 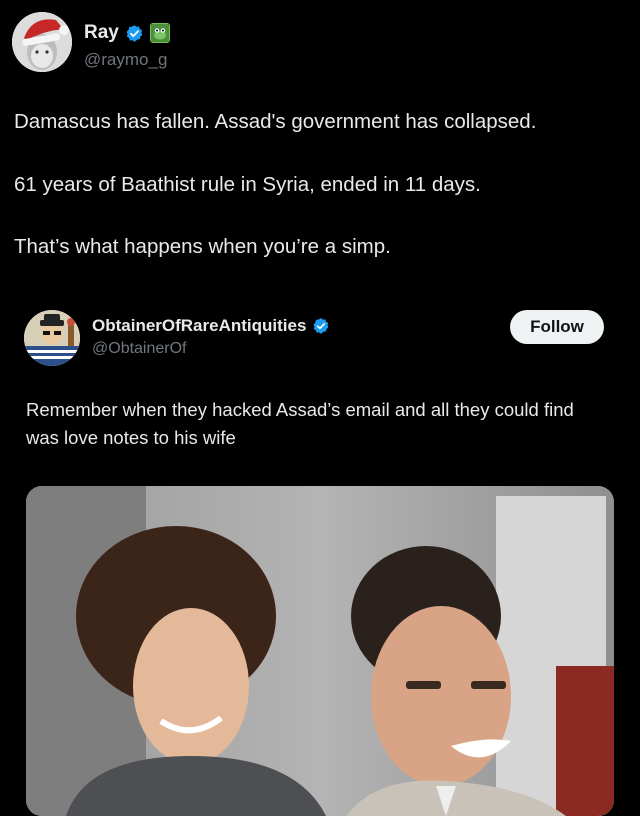 I want to click on post-paragraph-3: That’s what happens when you’re a simp., so click(x=202, y=246).